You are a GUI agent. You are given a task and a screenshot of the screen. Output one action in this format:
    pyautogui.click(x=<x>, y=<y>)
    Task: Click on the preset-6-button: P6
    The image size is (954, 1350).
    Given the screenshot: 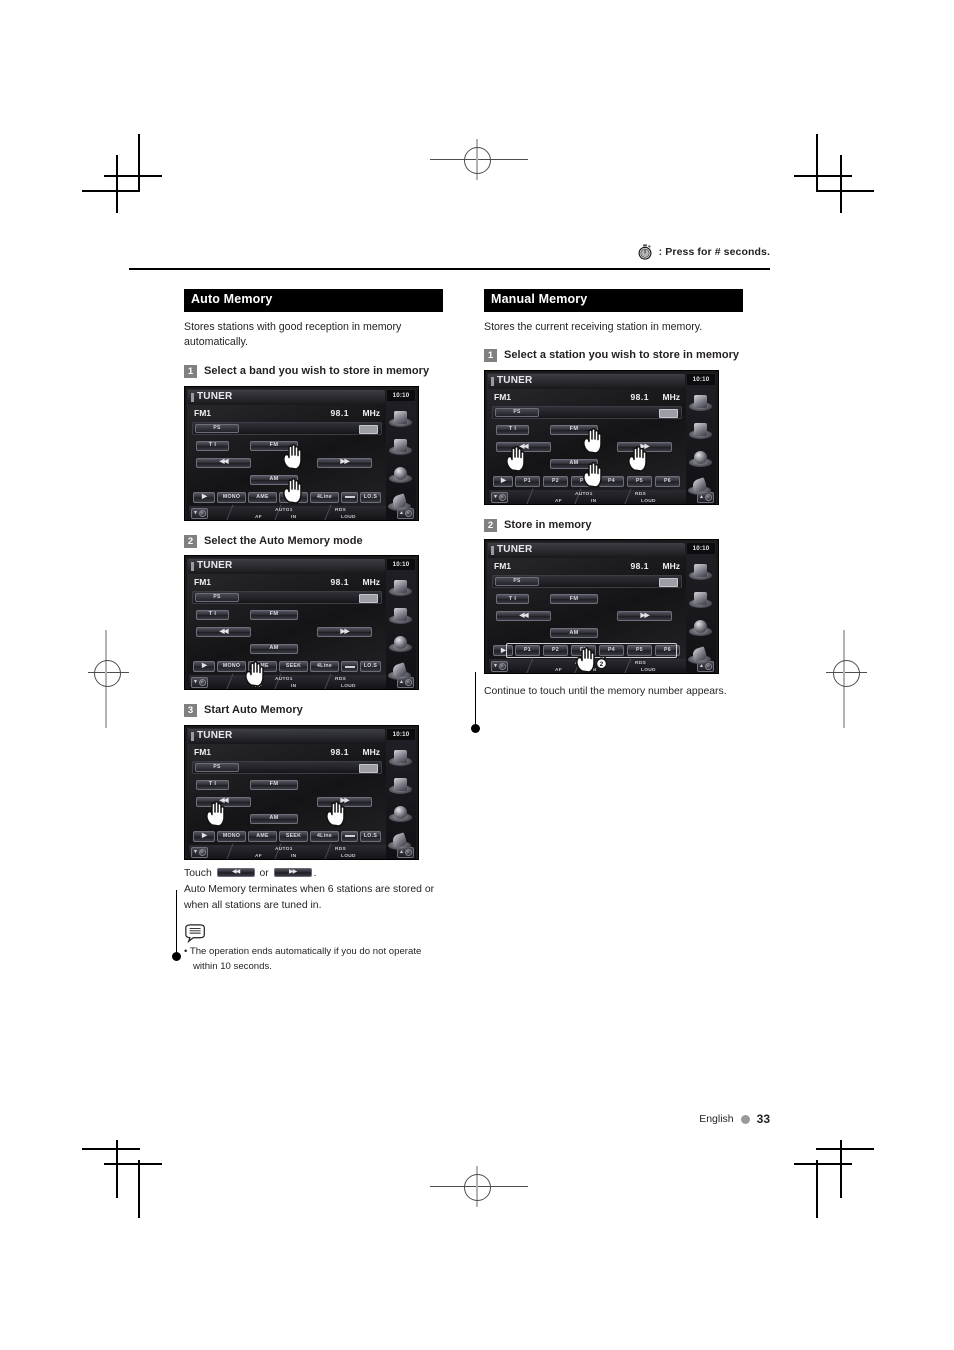 What is the action you would take?
    pyautogui.click(x=667, y=481)
    